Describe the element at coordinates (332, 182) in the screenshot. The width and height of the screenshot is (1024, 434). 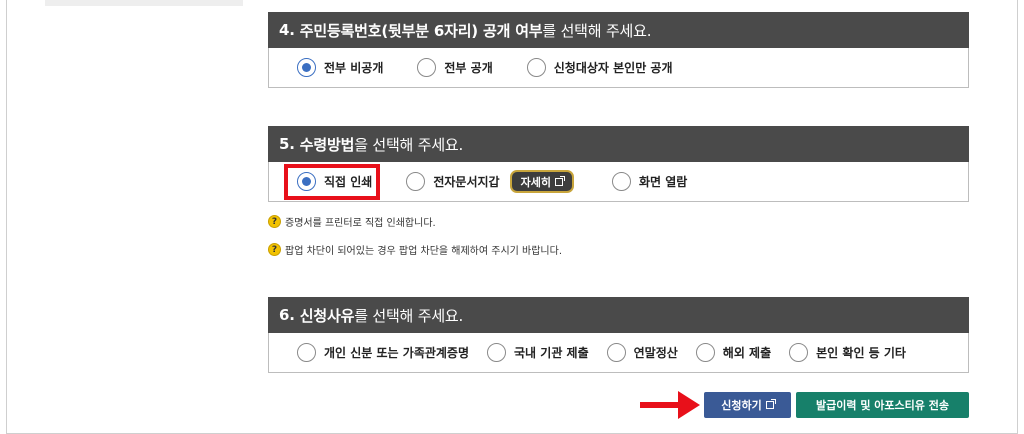
I see `highlight-box` at that location.